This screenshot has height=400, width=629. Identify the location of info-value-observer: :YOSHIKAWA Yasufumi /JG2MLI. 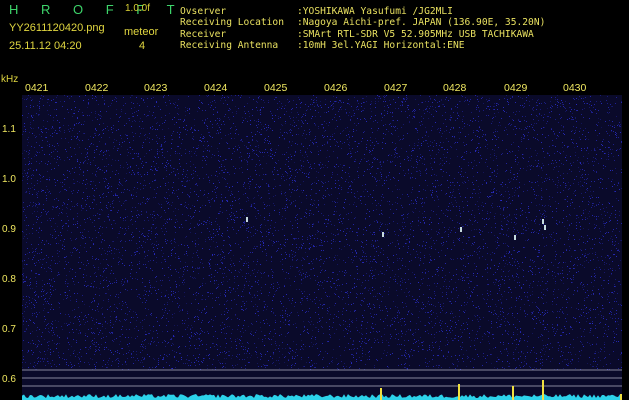
(375, 11).